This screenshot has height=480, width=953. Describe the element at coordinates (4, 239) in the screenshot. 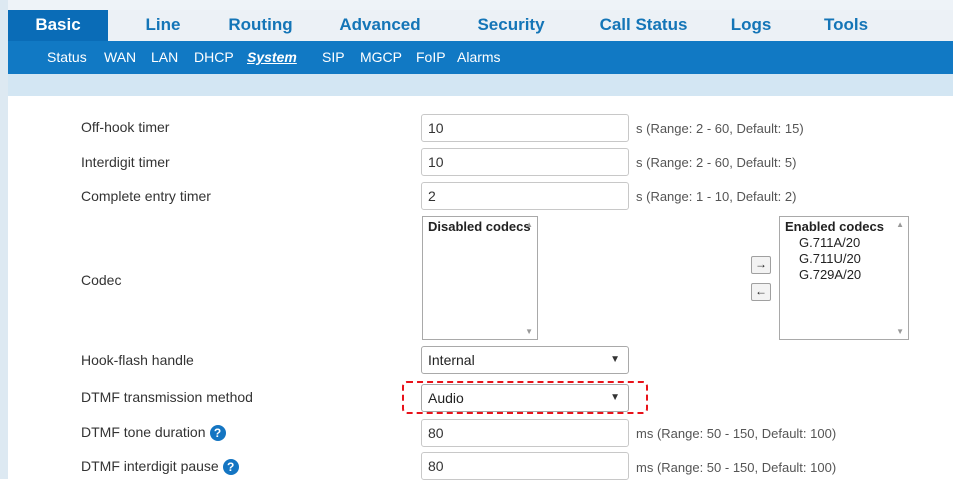

I see `left-edge` at that location.